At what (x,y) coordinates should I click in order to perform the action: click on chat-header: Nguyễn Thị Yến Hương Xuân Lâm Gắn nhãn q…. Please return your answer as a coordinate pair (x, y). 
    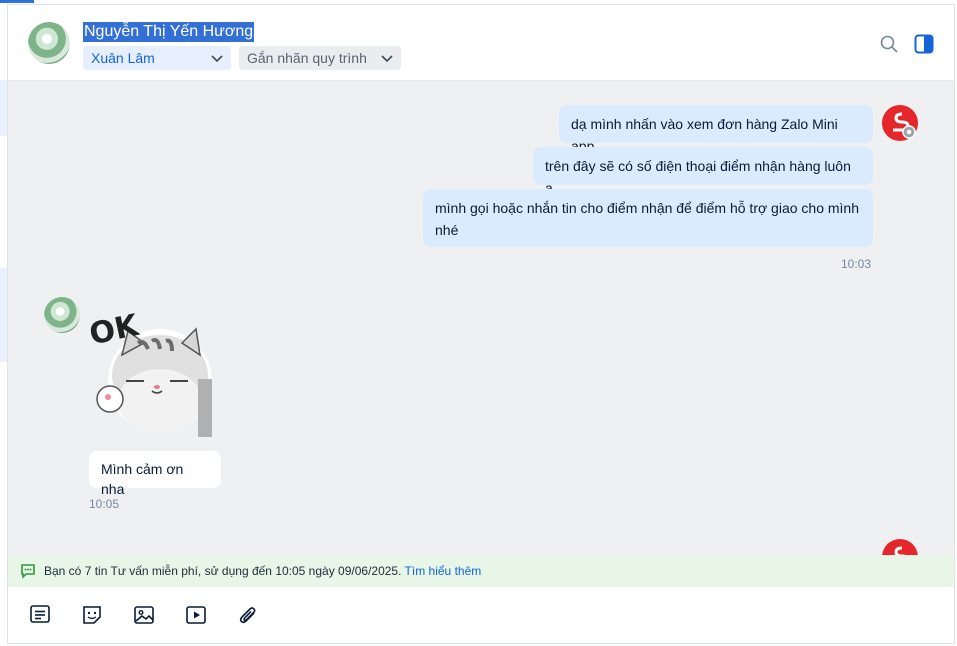
    Looking at the image, I should click on (481, 43).